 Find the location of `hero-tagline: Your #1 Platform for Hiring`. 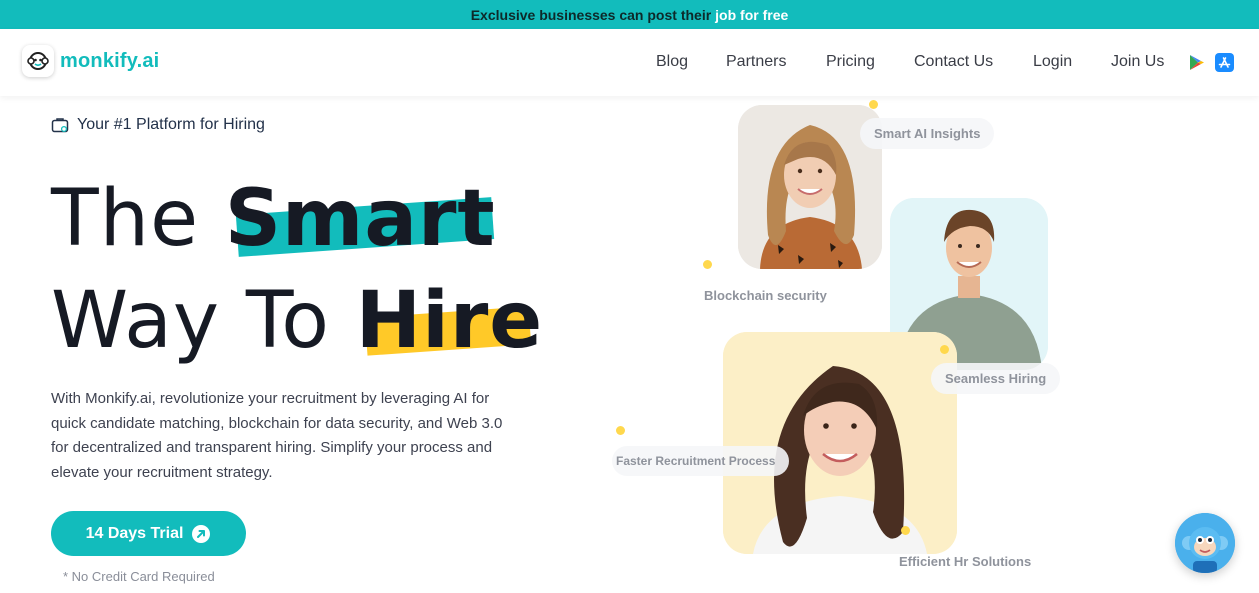

hero-tagline: Your #1 Platform for Hiring is located at coordinates (158, 125).